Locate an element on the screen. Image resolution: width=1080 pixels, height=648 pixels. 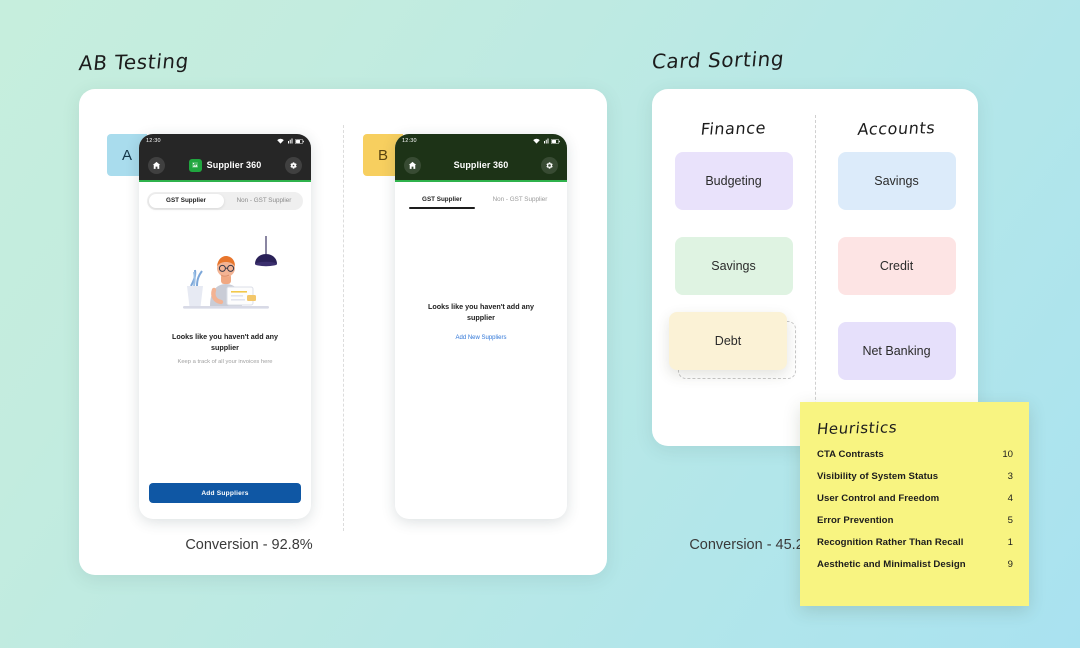
tab-gst-supplier-b: GST Supplier is located at coordinates (442, 202).